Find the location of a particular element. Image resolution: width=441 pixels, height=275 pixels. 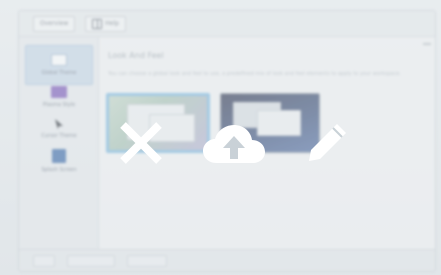

close-icon is located at coordinates (141, 143).